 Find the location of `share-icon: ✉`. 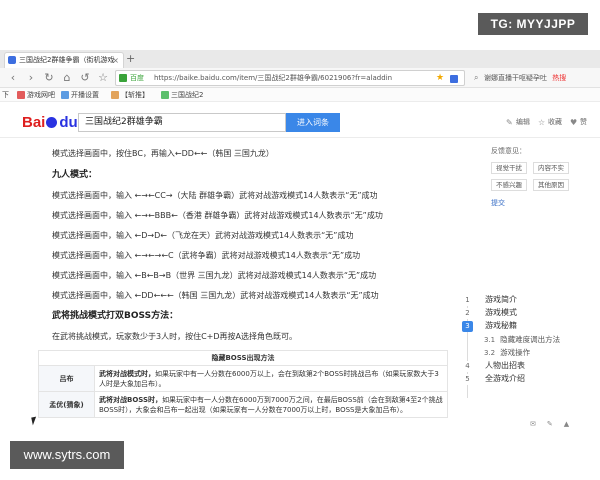

share-icon: ✉ is located at coordinates (533, 424).